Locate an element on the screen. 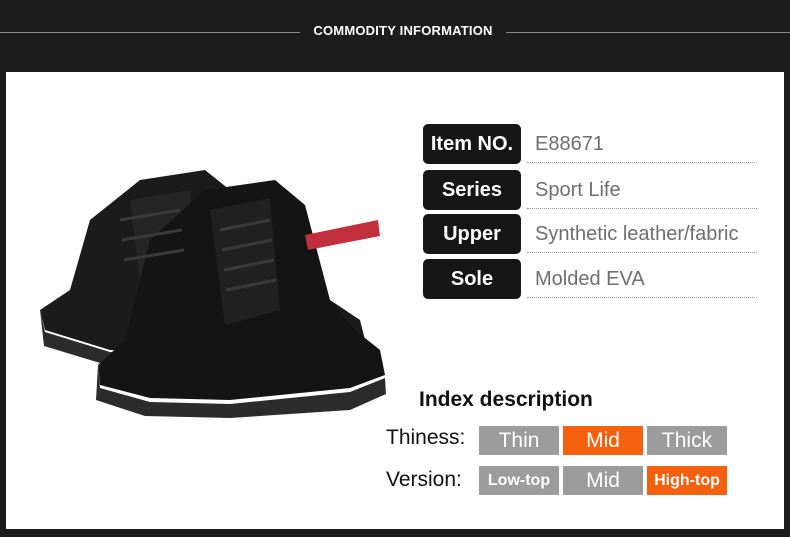 Image resolution: width=790 pixels, height=537 pixels. thickness-chip-thick: Thick is located at coordinates (687, 440).